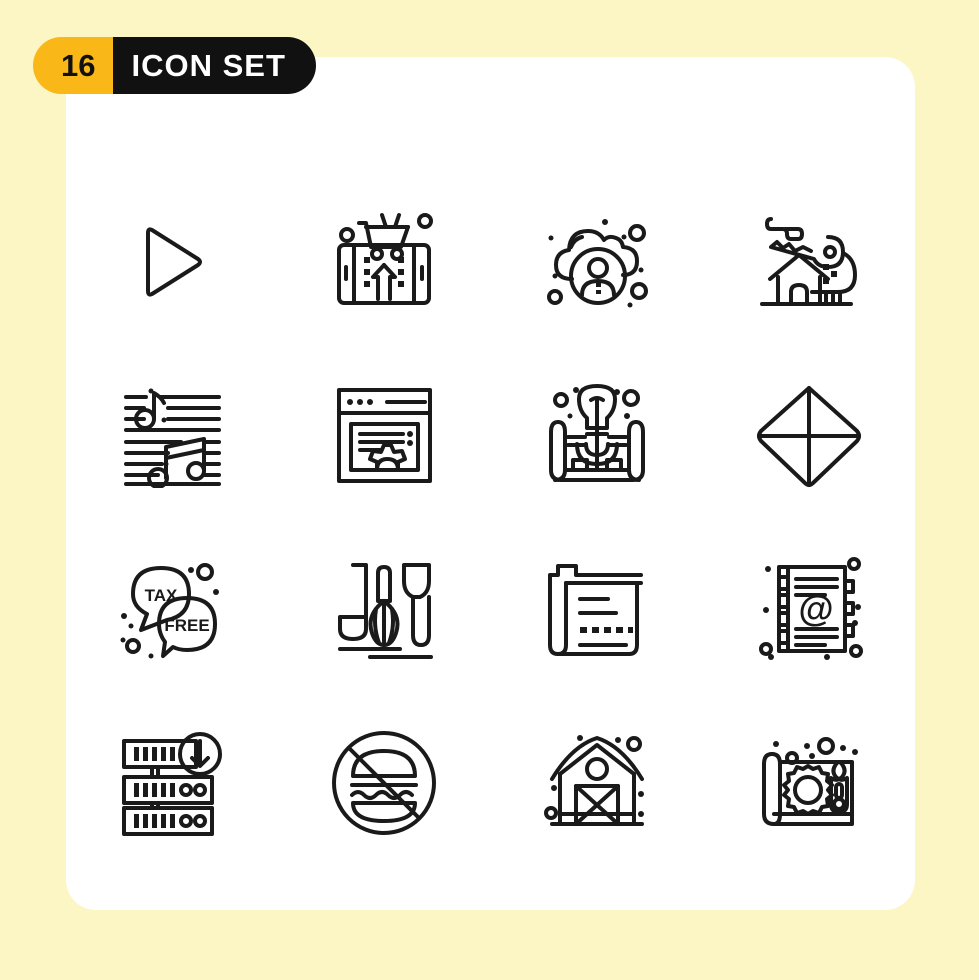  I want to click on icon-cell-mobile-shopping, so click(384, 262).